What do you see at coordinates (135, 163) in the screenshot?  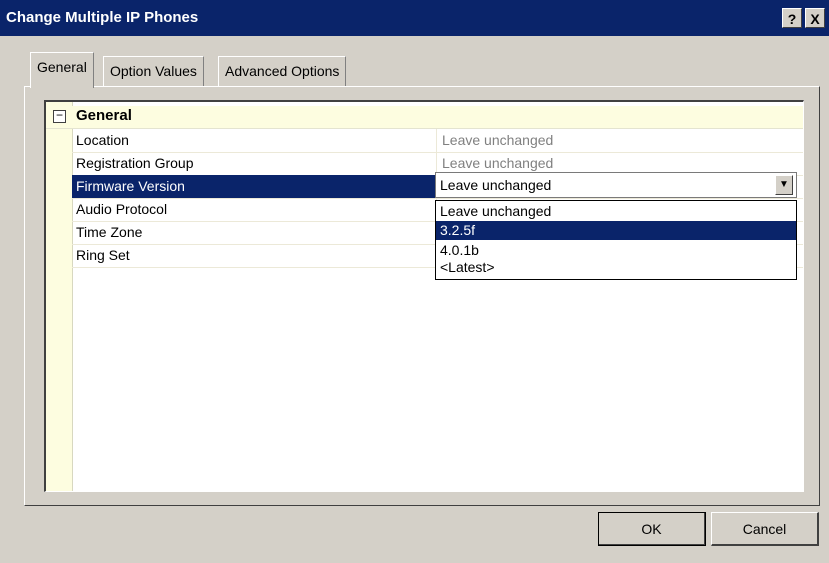 I see `property-name: Registration Group` at bounding box center [135, 163].